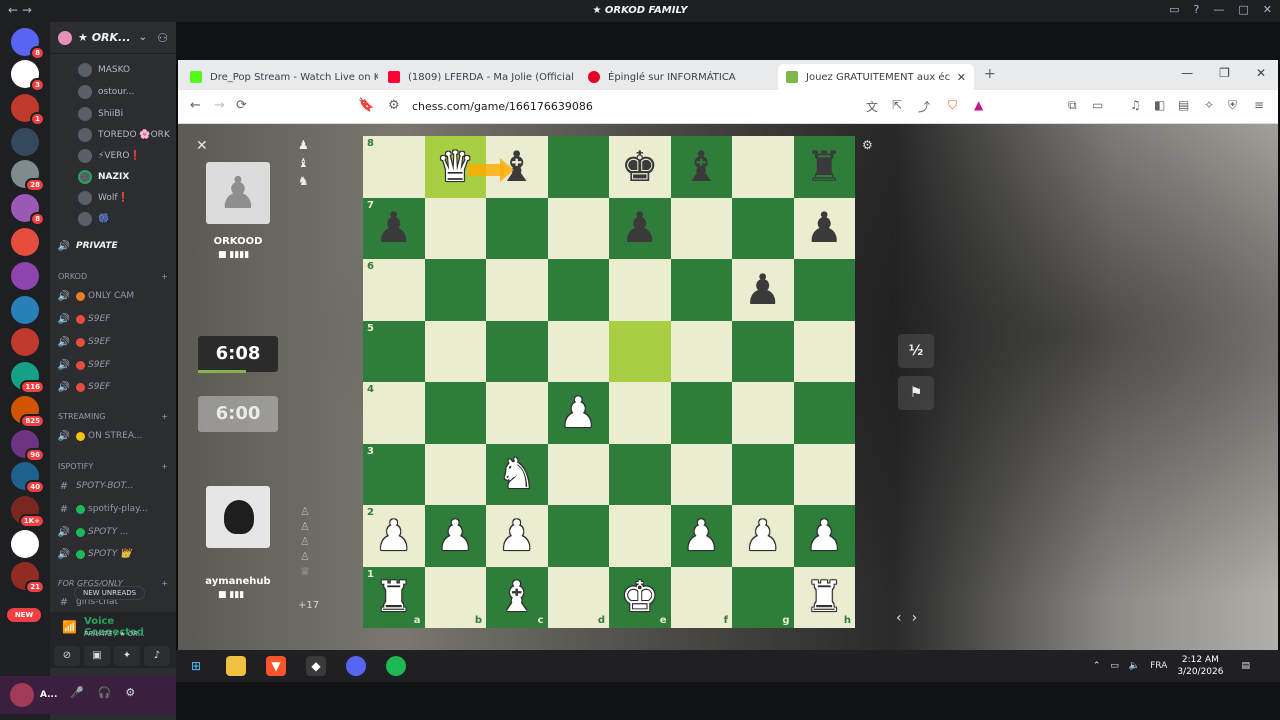 Image resolution: width=1280 pixels, height=720 pixels. I want to click on soundboard-icon: ♪, so click(157, 656).